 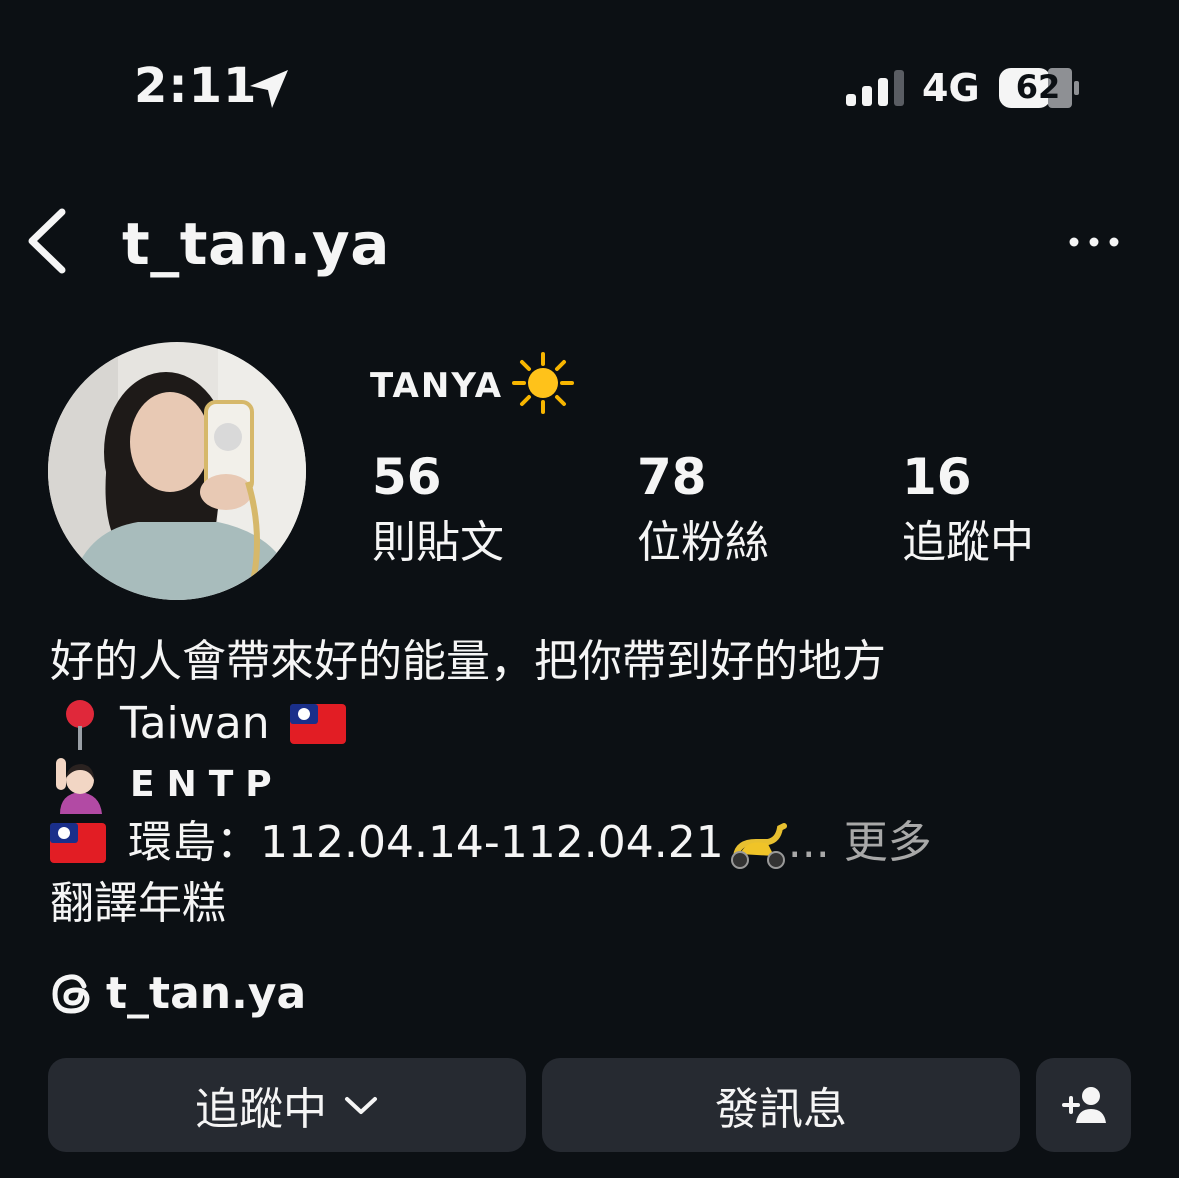 What do you see at coordinates (437, 386) in the screenshot?
I see `display-name: TANYA` at bounding box center [437, 386].